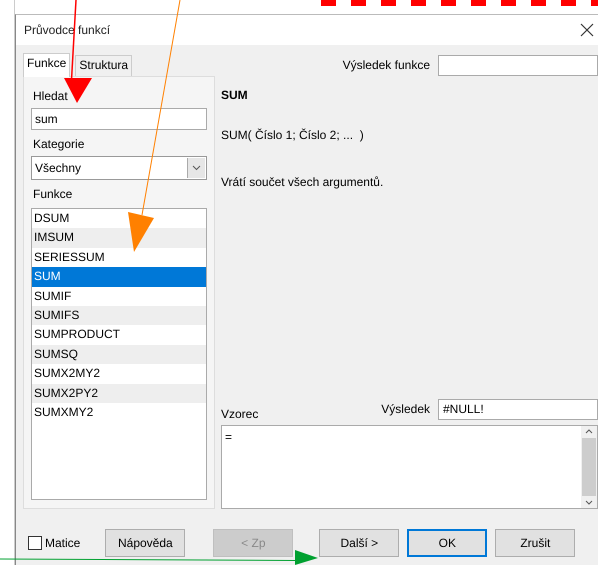 This screenshot has height=565, width=598. Describe the element at coordinates (119, 119) in the screenshot. I see `search-field: sum` at that location.